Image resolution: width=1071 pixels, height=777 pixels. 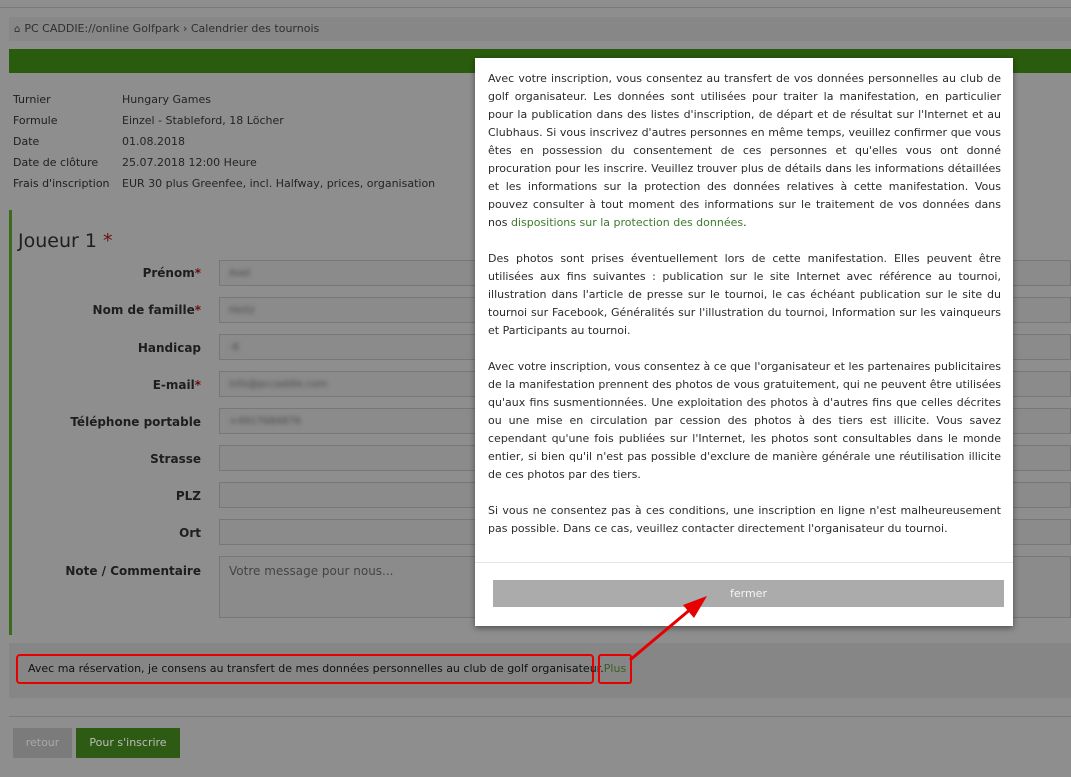 I want to click on arrow-head, so click(x=695, y=607).